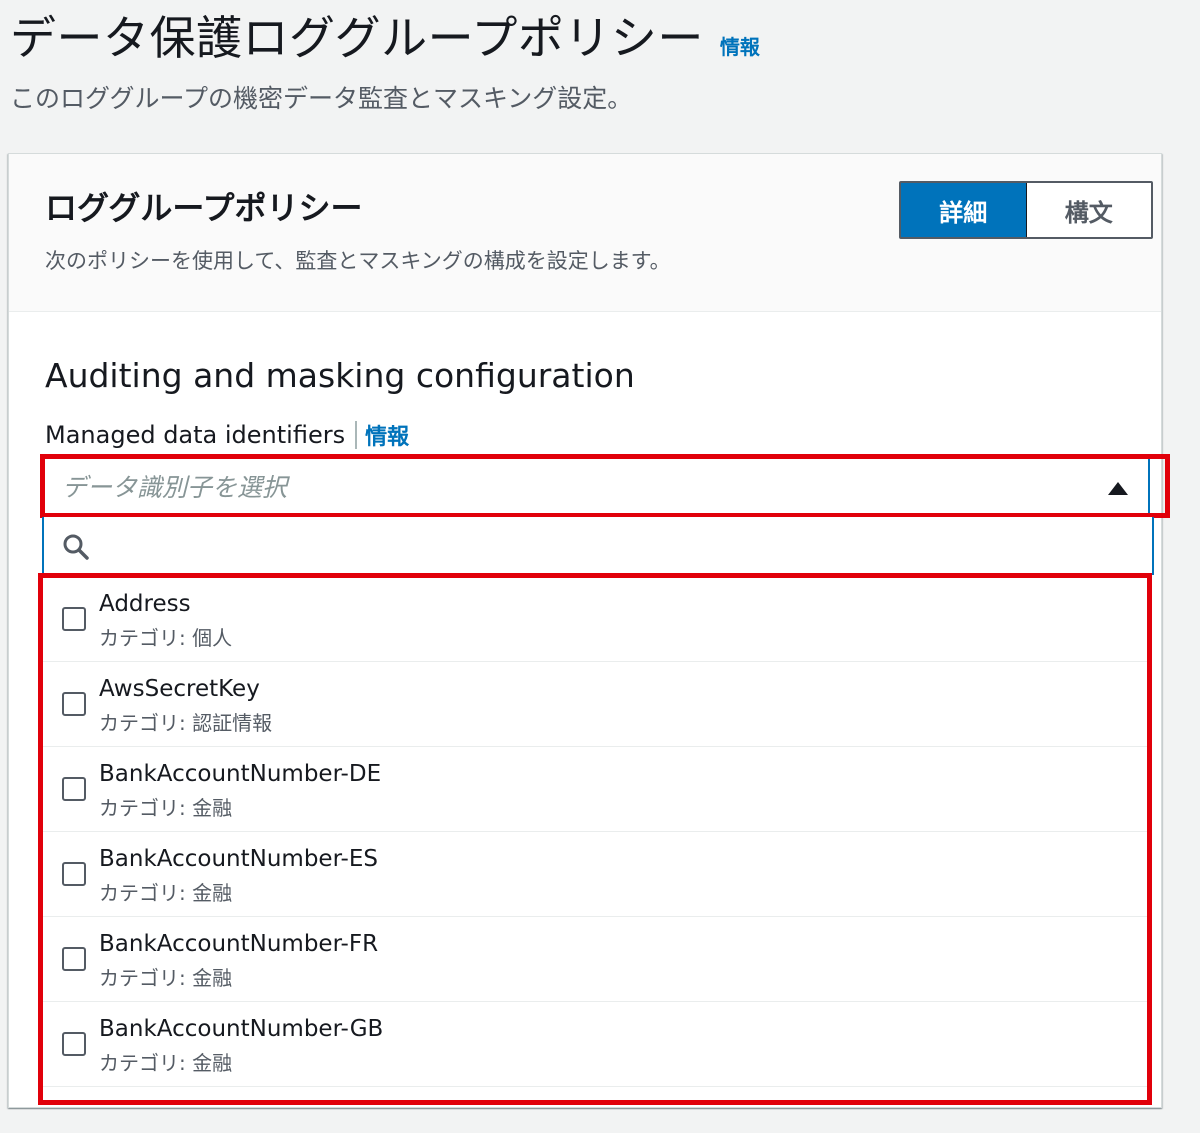 Image resolution: width=1200 pixels, height=1133 pixels. Describe the element at coordinates (321, 98) in the screenshot. I see `page-description: このロググループの機密データ監査とマスキング設定。` at that location.